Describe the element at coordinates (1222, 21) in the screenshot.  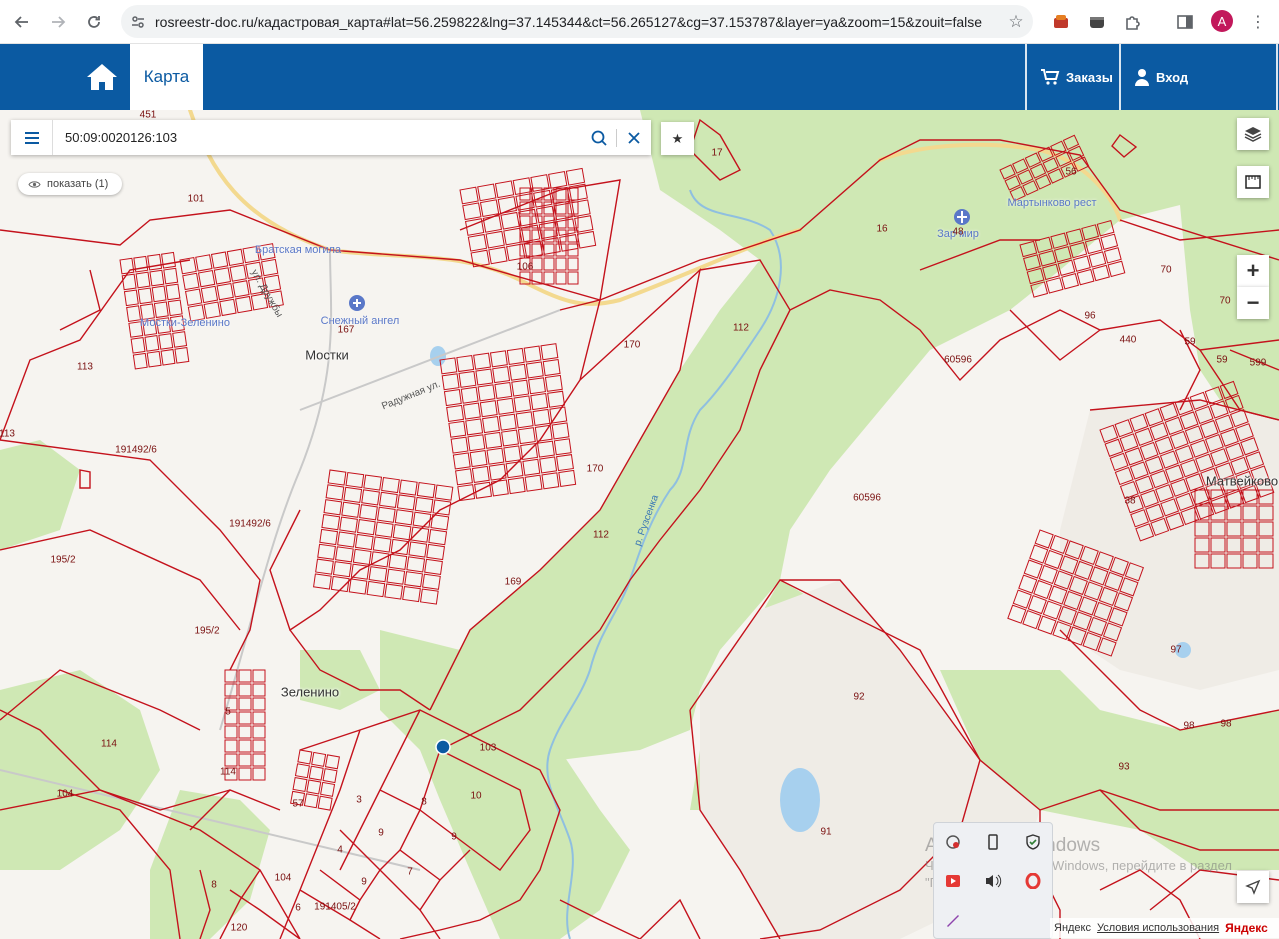
I see `profile-avatar: A` at that location.